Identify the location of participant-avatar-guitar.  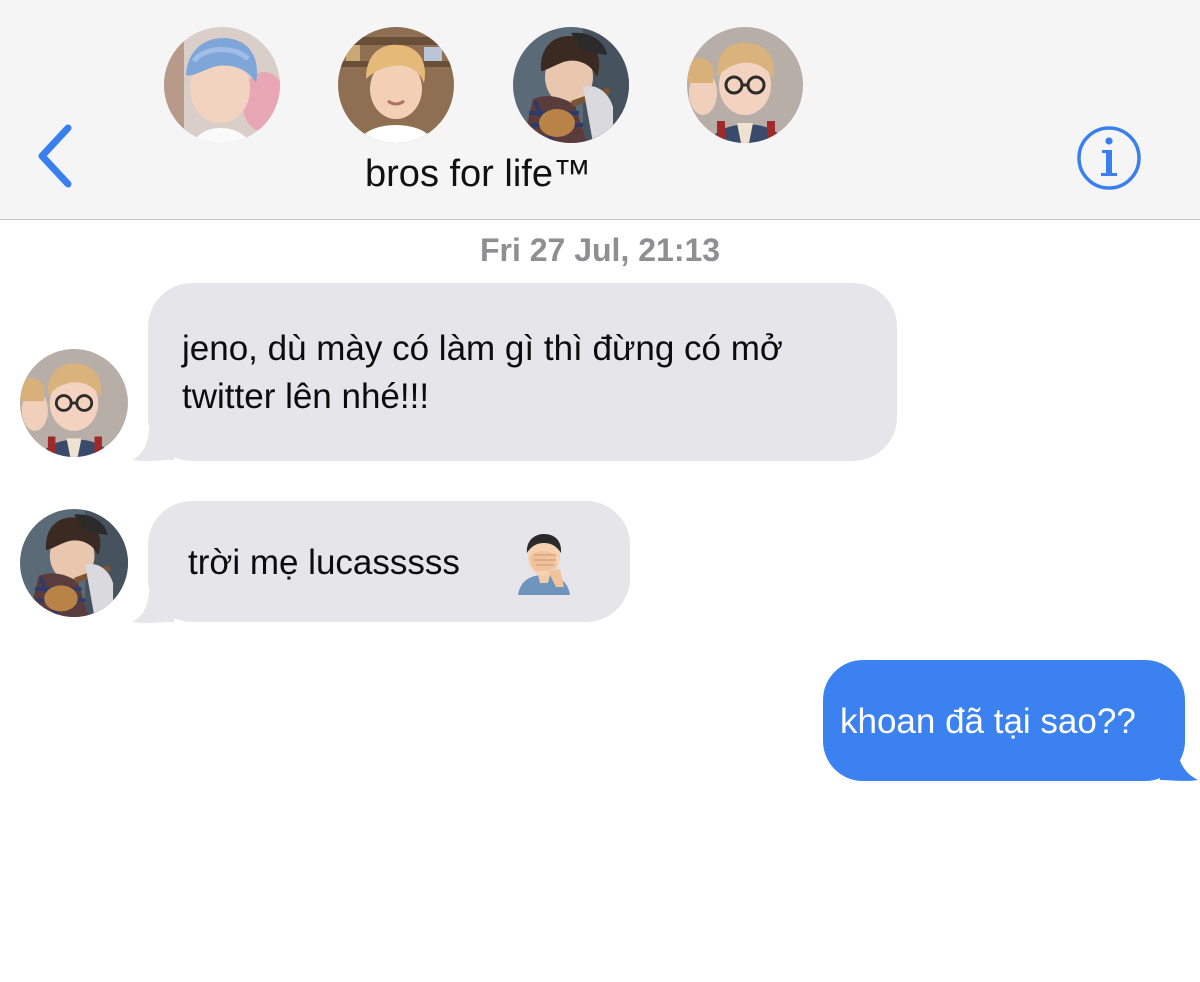
(571, 85).